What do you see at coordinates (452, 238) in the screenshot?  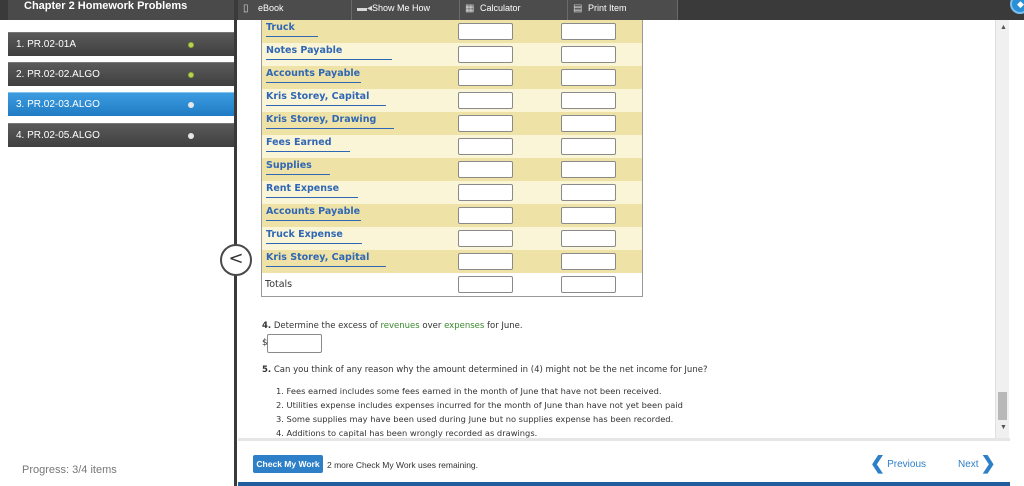 I see `table-row: Truck Expense` at bounding box center [452, 238].